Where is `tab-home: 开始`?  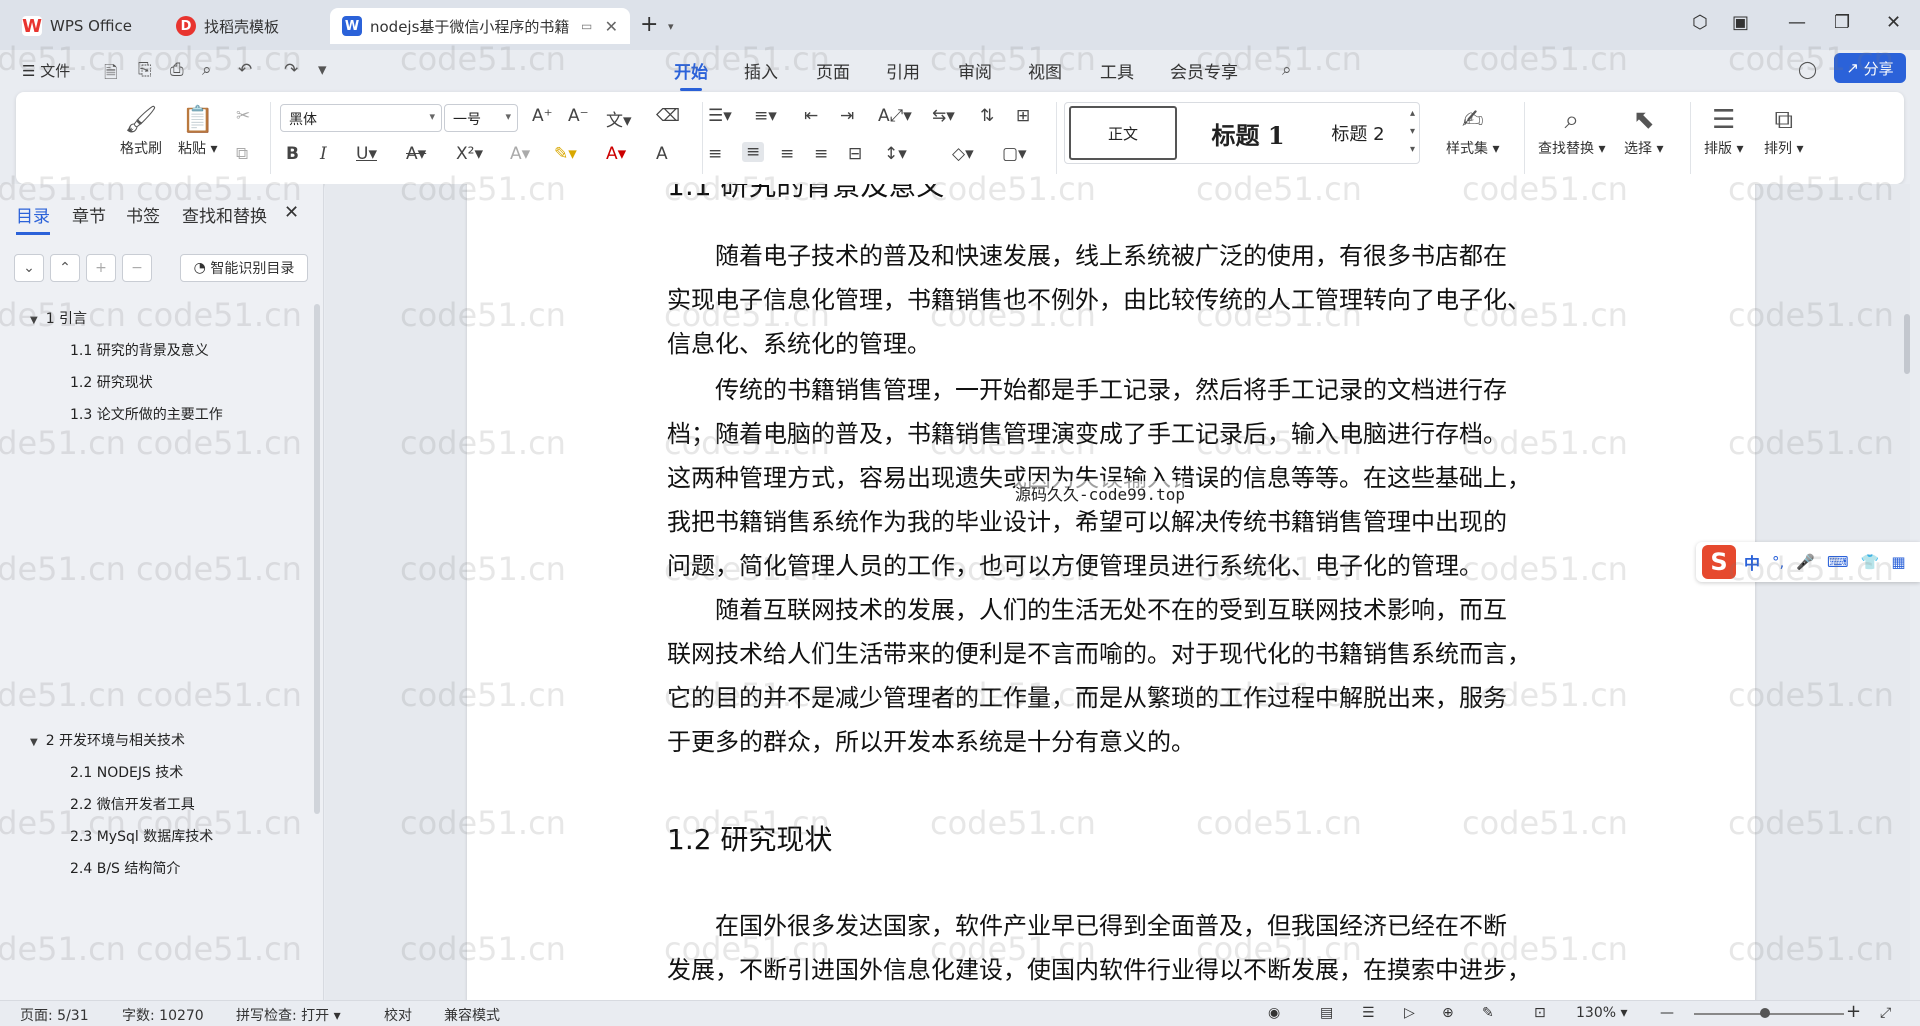
tab-home: 开始 is located at coordinates (691, 74).